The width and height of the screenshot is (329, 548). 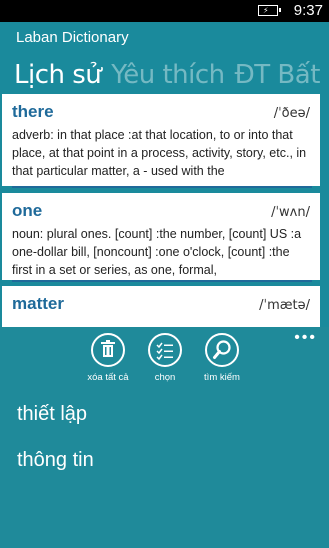 I want to click on battery-charging-icon: ⚡, so click(x=269, y=10).